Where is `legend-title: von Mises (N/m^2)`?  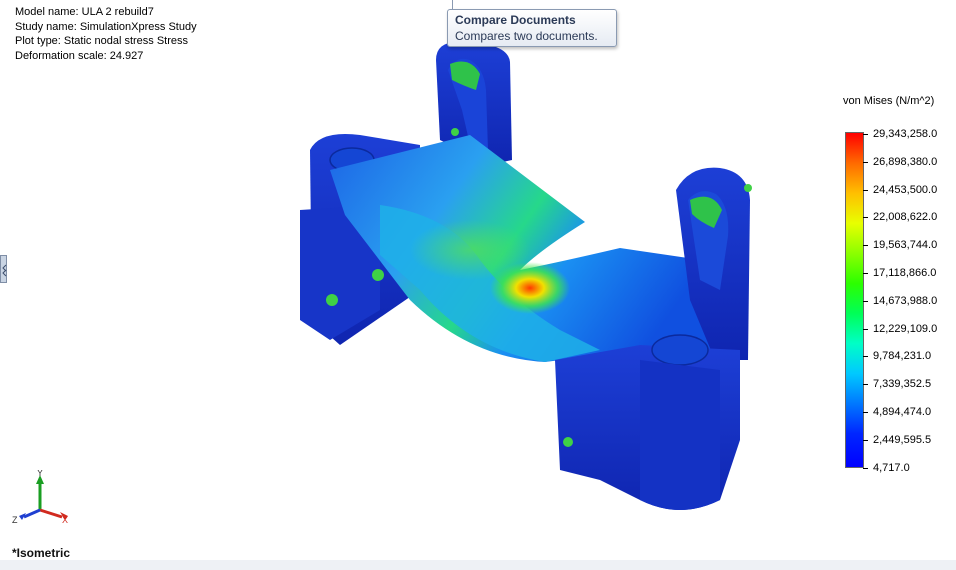 legend-title: von Mises (N/m^2) is located at coordinates (889, 101).